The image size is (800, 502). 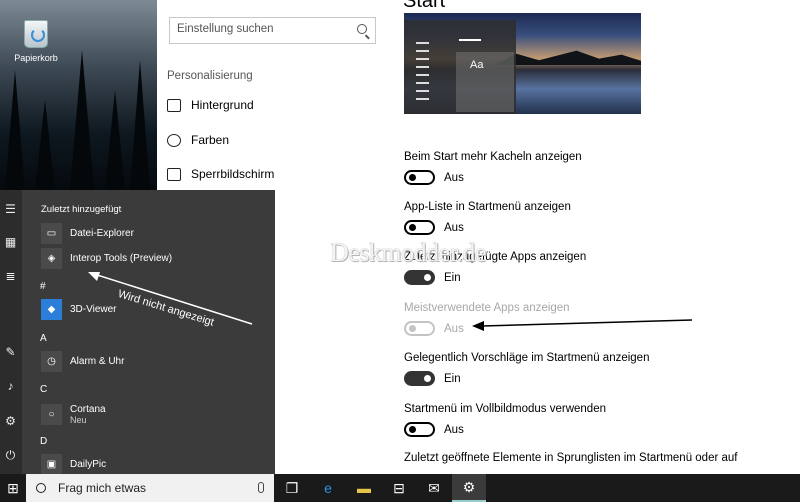 I want to click on group-letter: D, so click(x=43, y=441).